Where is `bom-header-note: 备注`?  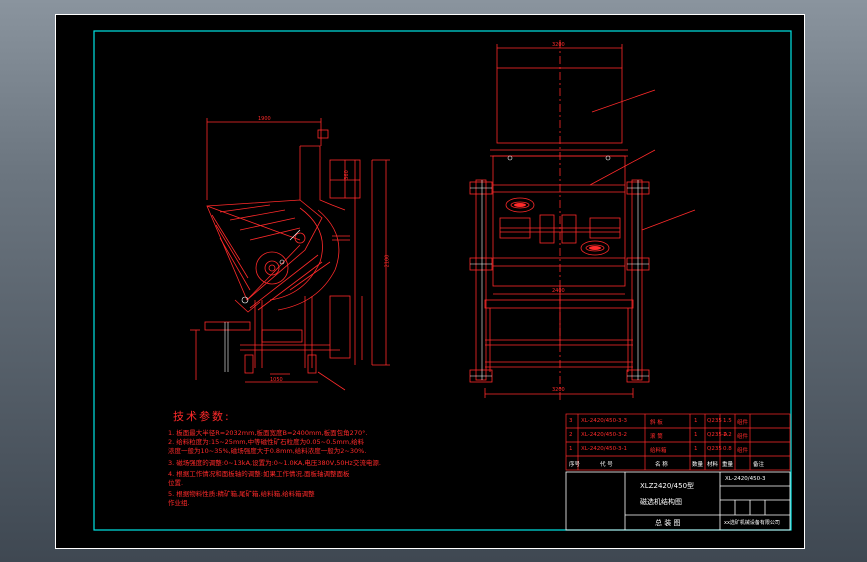
bom-header-note: 备注 is located at coordinates (759, 465).